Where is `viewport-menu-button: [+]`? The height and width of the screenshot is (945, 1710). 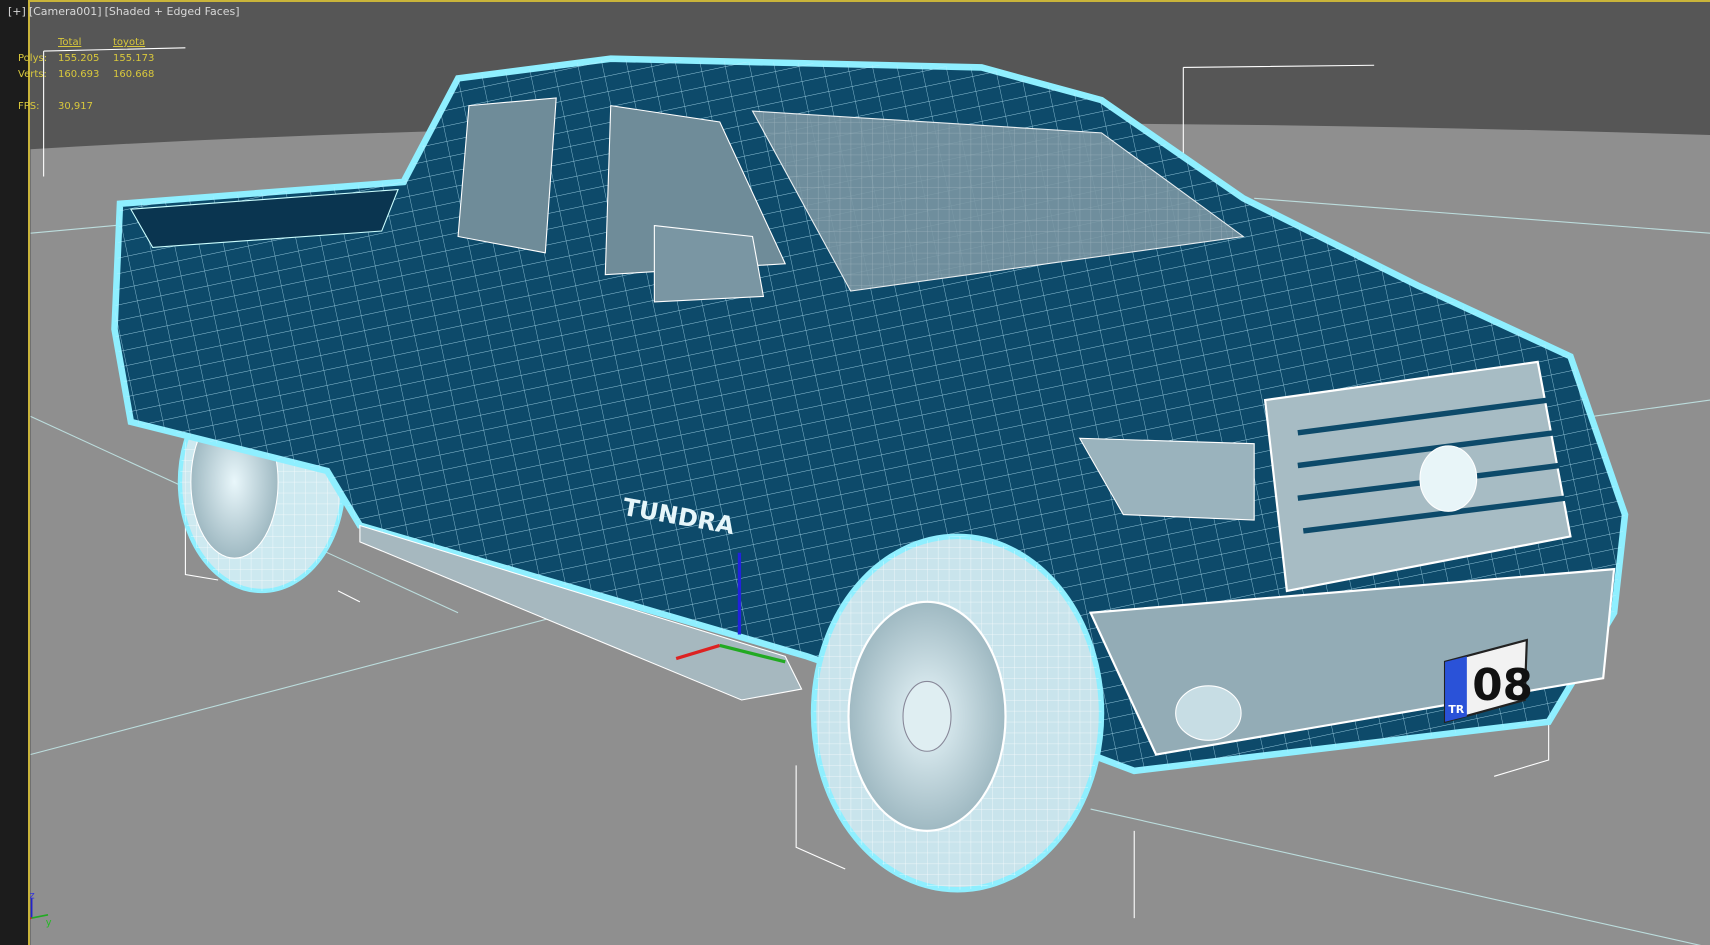 viewport-menu-button: [+] is located at coordinates (17, 11).